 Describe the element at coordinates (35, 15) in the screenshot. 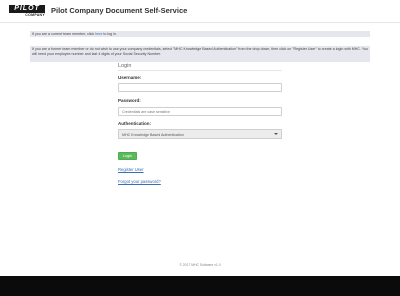

I see `logo-subtext: COMPANY` at that location.